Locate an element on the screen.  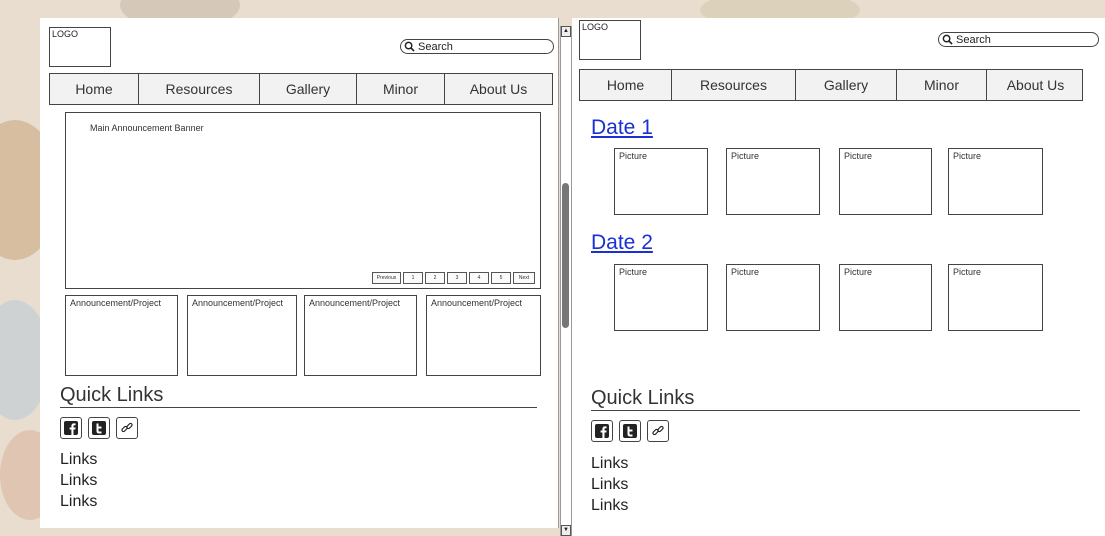
date-link: Date 2 is located at coordinates (622, 243).